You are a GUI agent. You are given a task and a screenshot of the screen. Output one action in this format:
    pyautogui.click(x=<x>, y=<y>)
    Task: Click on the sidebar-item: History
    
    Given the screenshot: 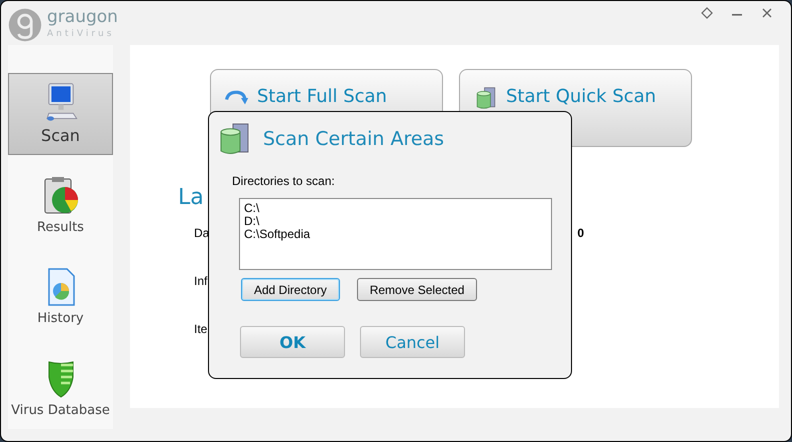 What is the action you would take?
    pyautogui.click(x=60, y=297)
    